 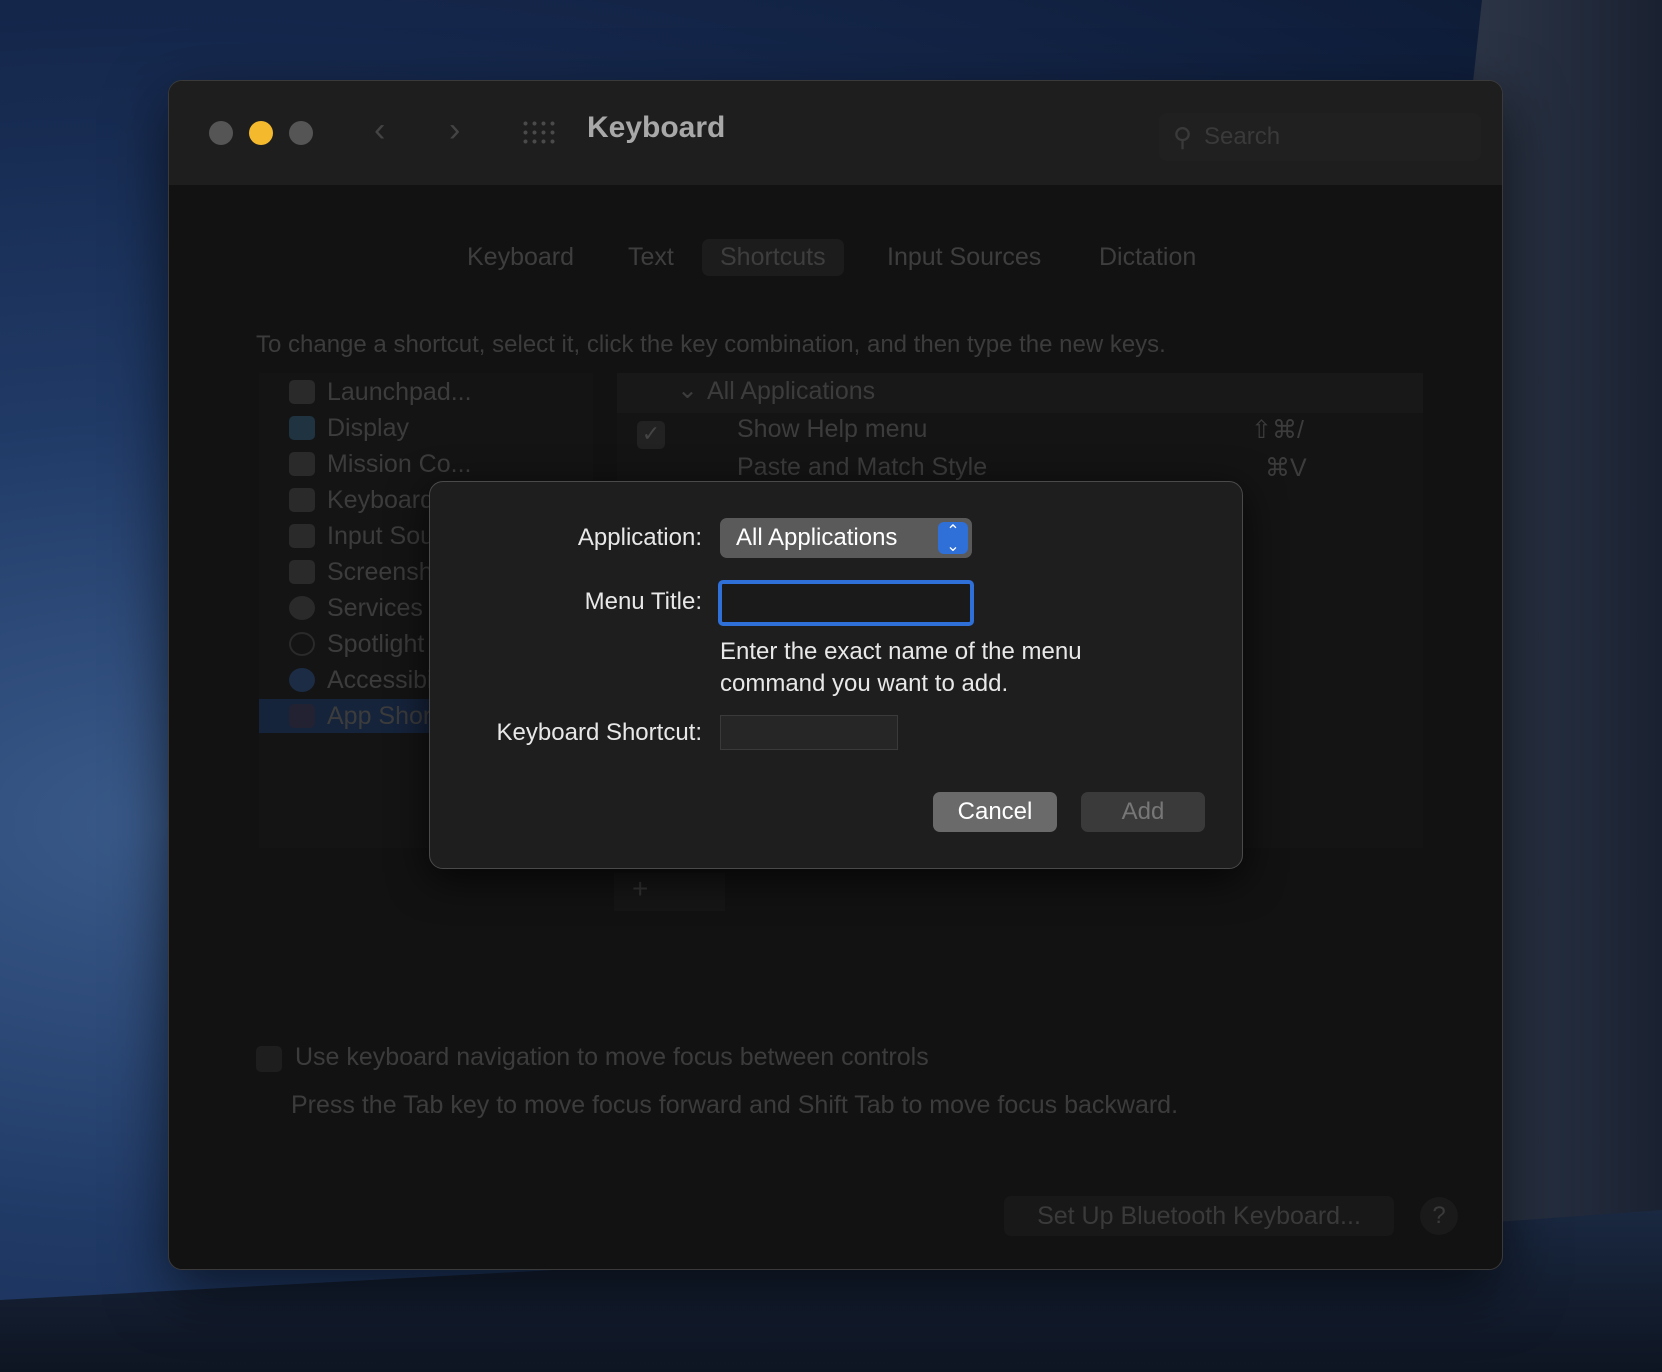 I want to click on services-gear-icon, so click(x=302, y=608).